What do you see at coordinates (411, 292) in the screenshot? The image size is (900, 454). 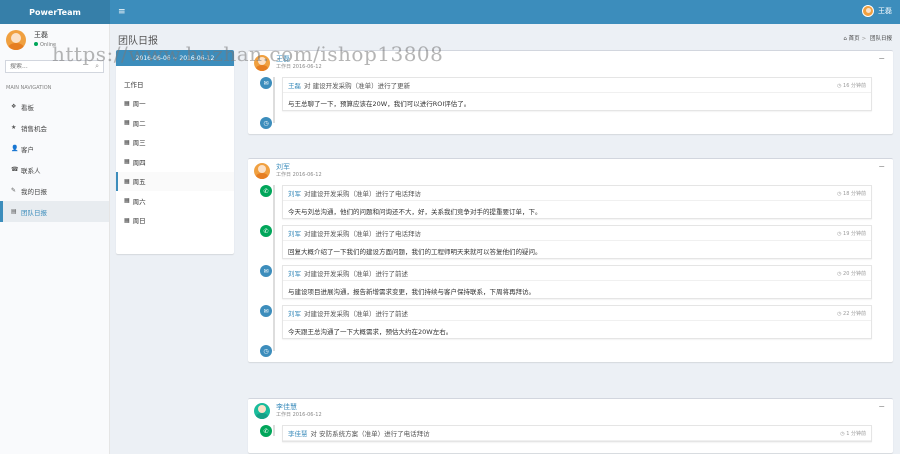 I see `activity-body: 与建设项目进展沟通，报告新增需求变更，我们持续与客户保持联系，下周将再拜访。` at bounding box center [411, 292].